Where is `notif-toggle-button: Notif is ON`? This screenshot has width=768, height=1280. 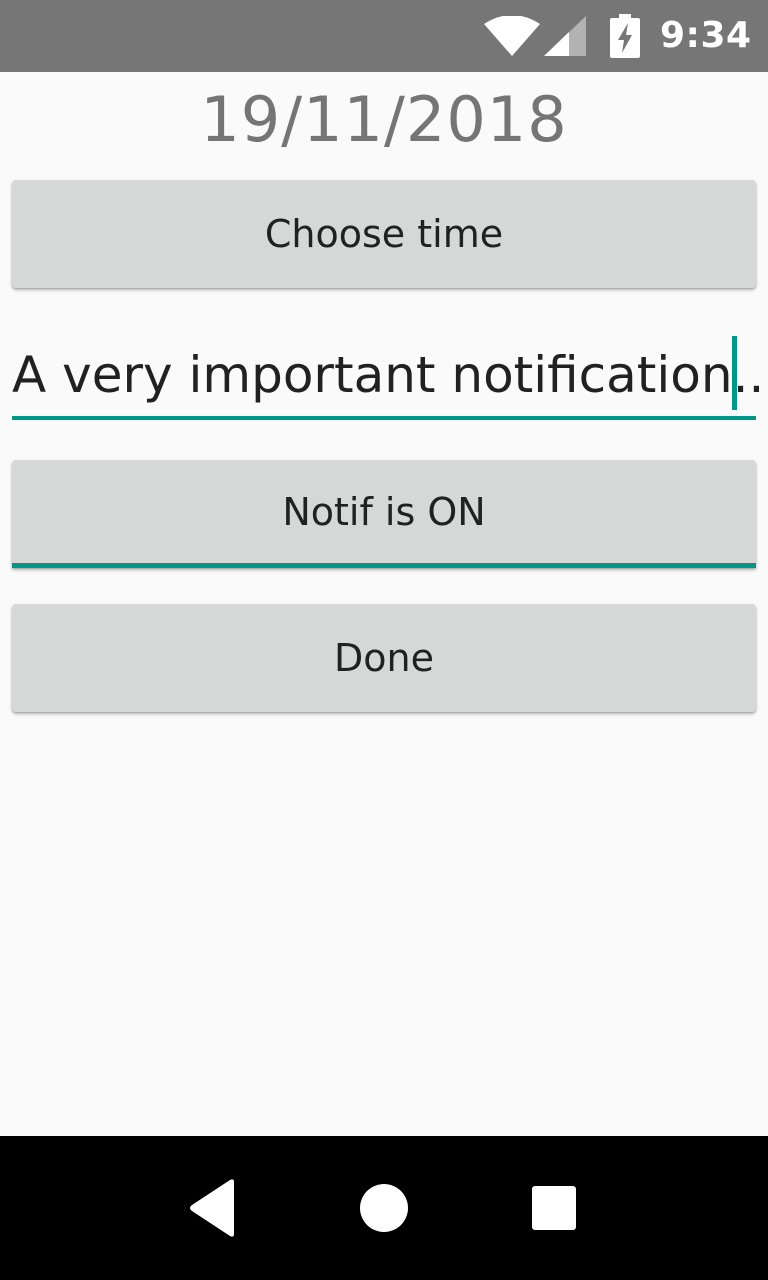
notif-toggle-button: Notif is ON is located at coordinates (384, 514).